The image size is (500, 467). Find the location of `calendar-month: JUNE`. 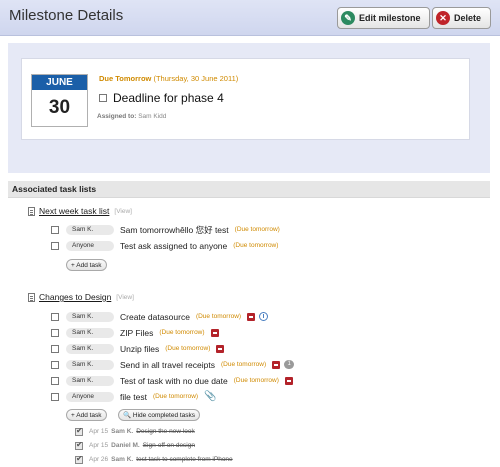

calendar-month: JUNE is located at coordinates (59, 82).